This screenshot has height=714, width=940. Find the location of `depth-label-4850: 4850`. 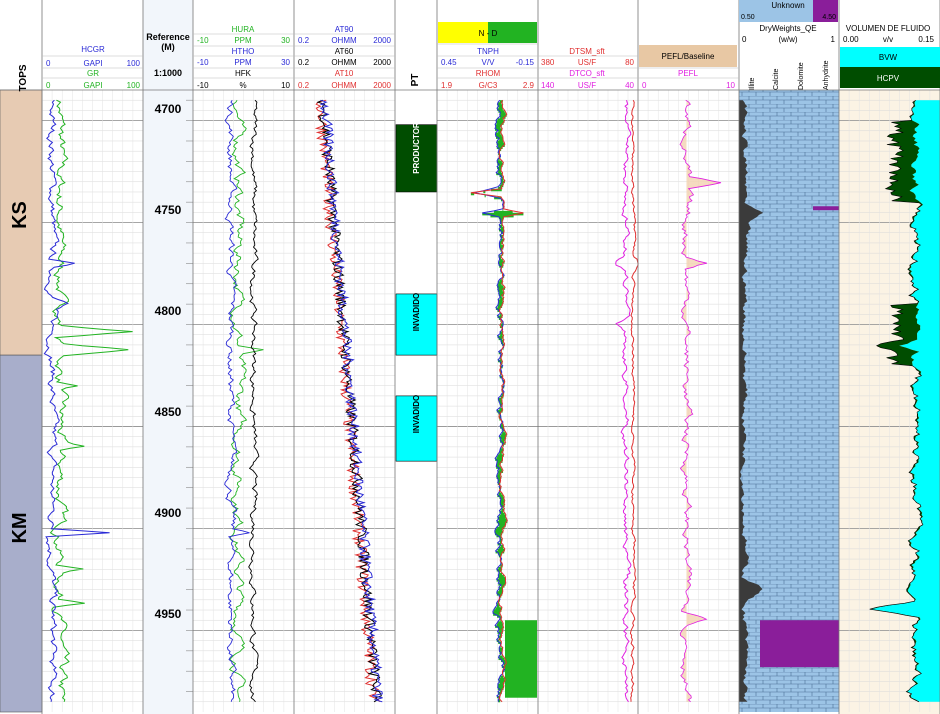

depth-label-4850: 4850 is located at coordinates (168, 412).